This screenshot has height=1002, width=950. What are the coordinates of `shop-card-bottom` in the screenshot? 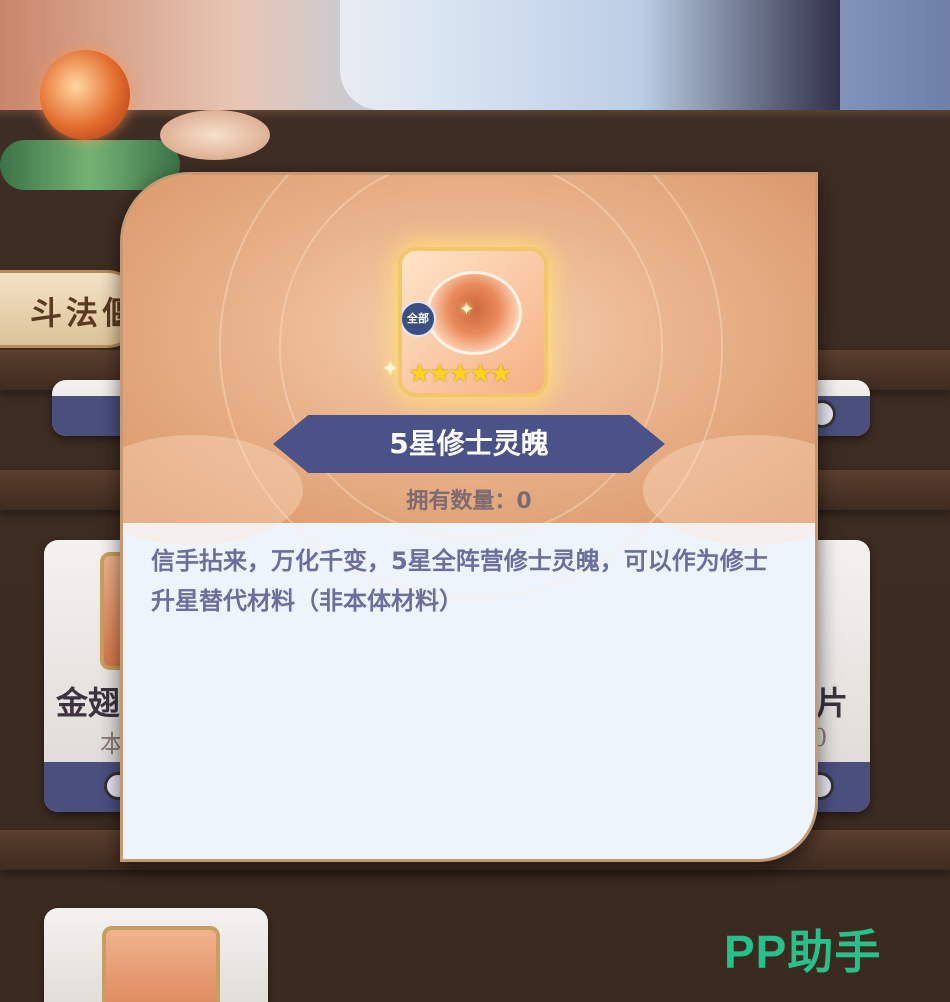 It's located at (156, 955).